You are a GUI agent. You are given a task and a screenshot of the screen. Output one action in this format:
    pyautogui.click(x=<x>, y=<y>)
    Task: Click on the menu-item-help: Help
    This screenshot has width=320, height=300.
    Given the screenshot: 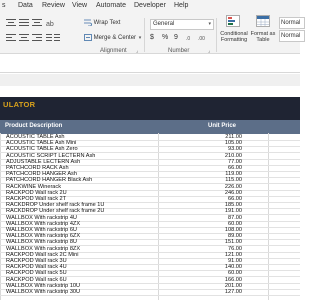 What is the action you would take?
    pyautogui.click(x=181, y=5)
    